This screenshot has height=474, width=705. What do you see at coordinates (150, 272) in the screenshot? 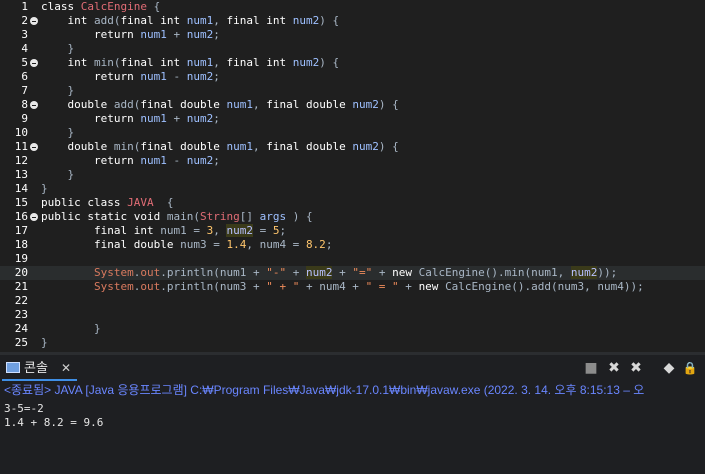
I see `code-token: out` at bounding box center [150, 272].